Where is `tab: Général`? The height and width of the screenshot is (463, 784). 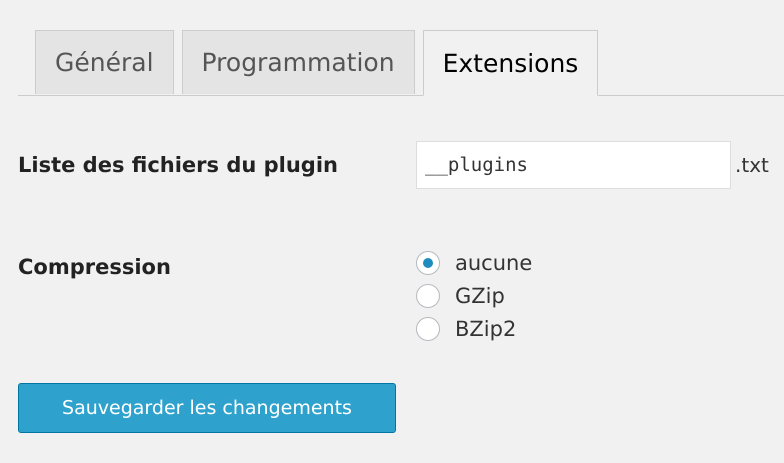
tab: Général is located at coordinates (104, 62).